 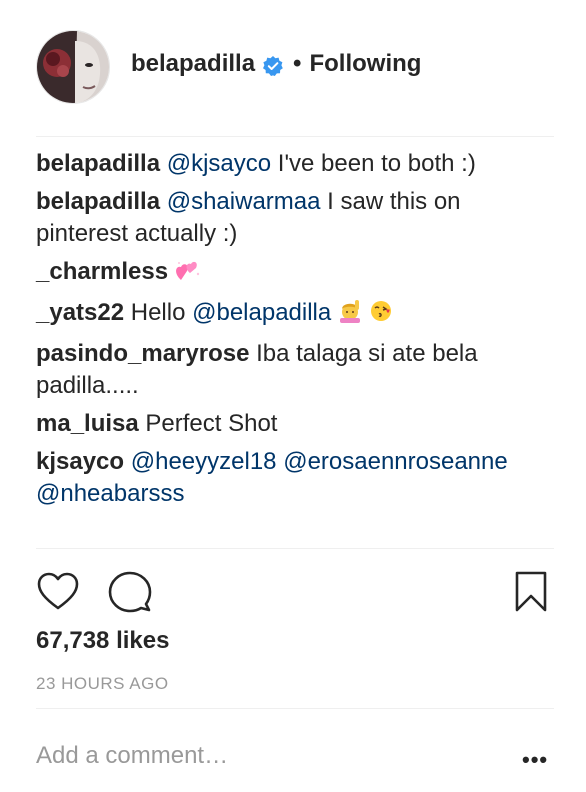 I want to click on follow-status-button: Following, so click(x=365, y=64).